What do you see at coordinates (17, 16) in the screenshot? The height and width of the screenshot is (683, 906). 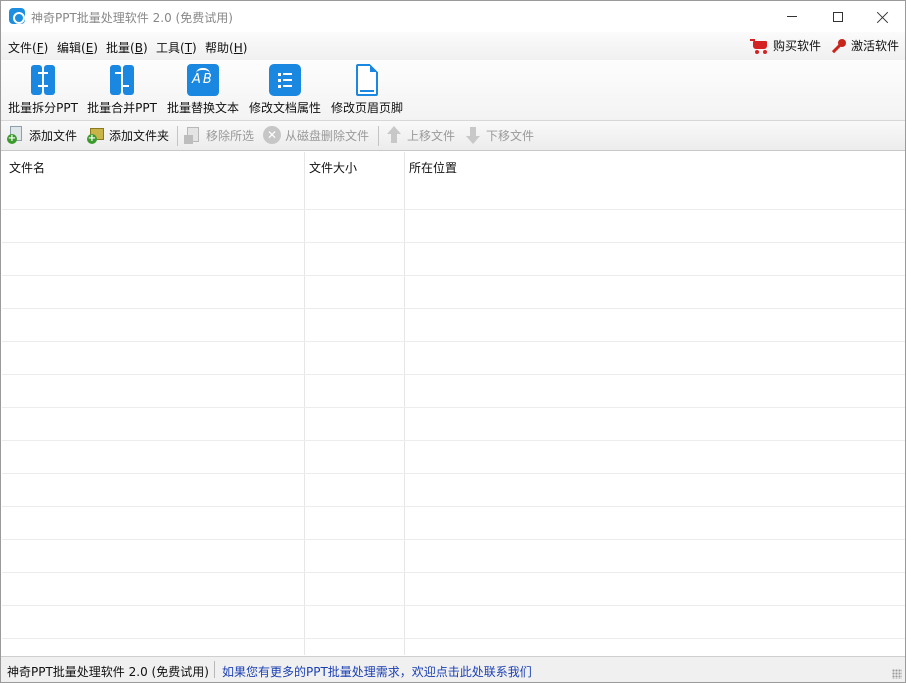 I see `app-logo-icon` at bounding box center [17, 16].